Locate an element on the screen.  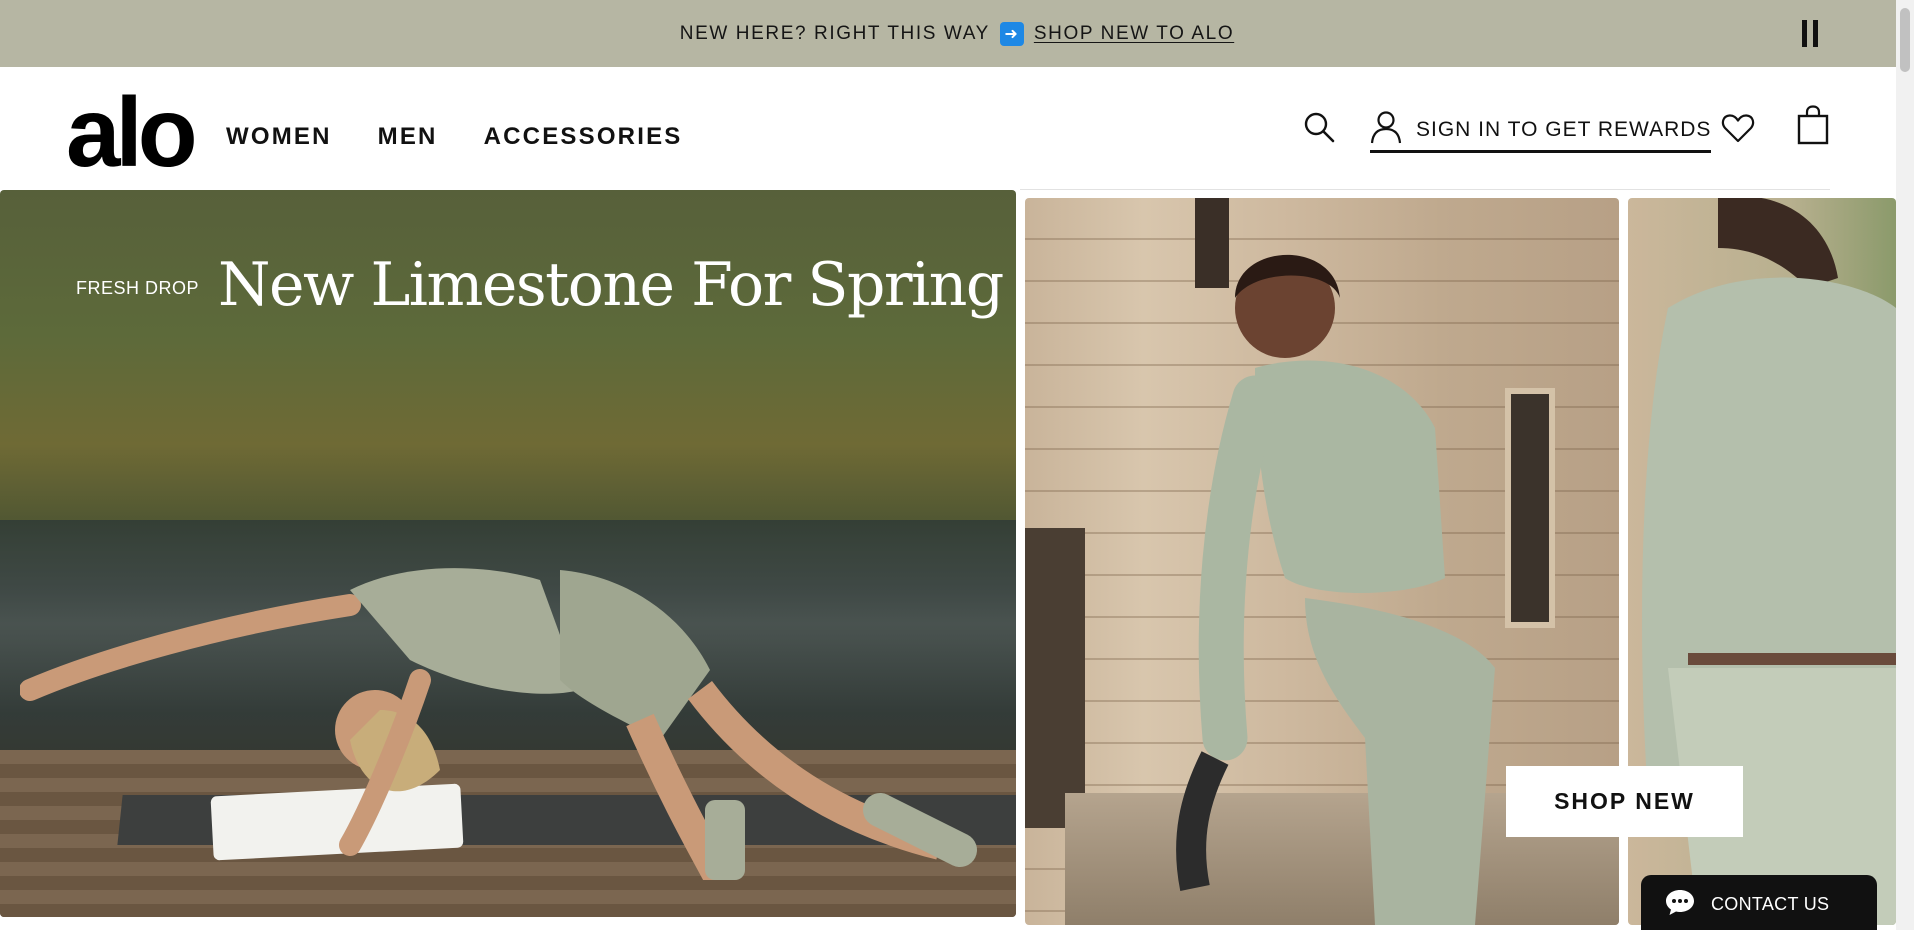
scrollbar-thumb is located at coordinates (1905, 40).